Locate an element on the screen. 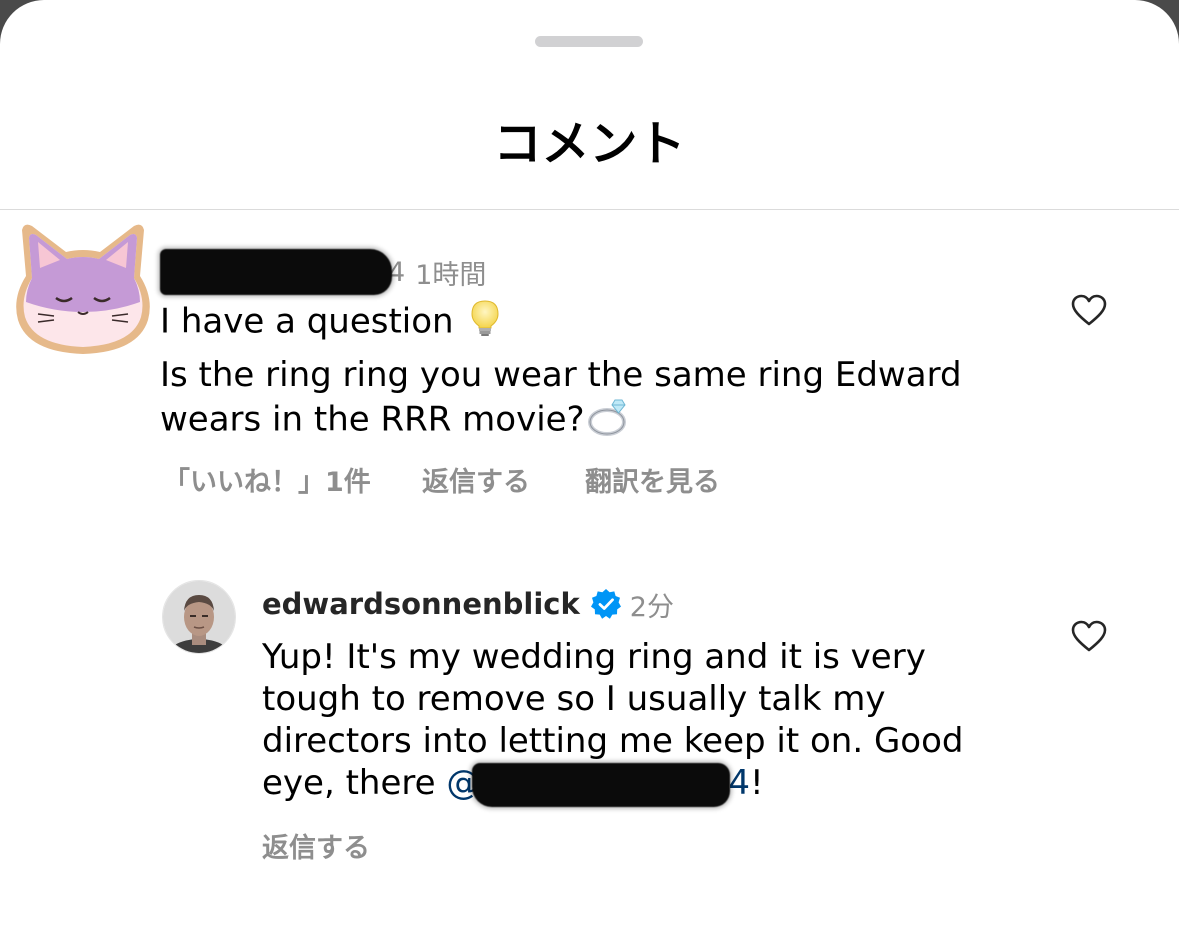 The height and width of the screenshot is (936, 1179). comment-text: ! is located at coordinates (756, 783).